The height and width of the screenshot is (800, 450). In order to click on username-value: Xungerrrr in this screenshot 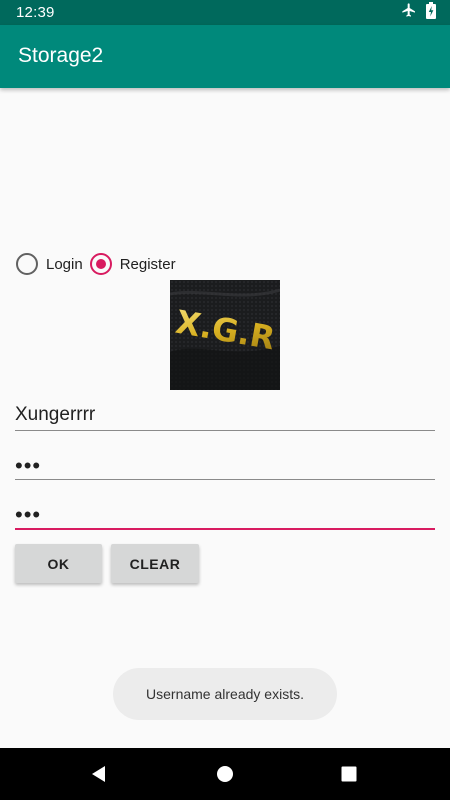, I will do `click(55, 414)`.